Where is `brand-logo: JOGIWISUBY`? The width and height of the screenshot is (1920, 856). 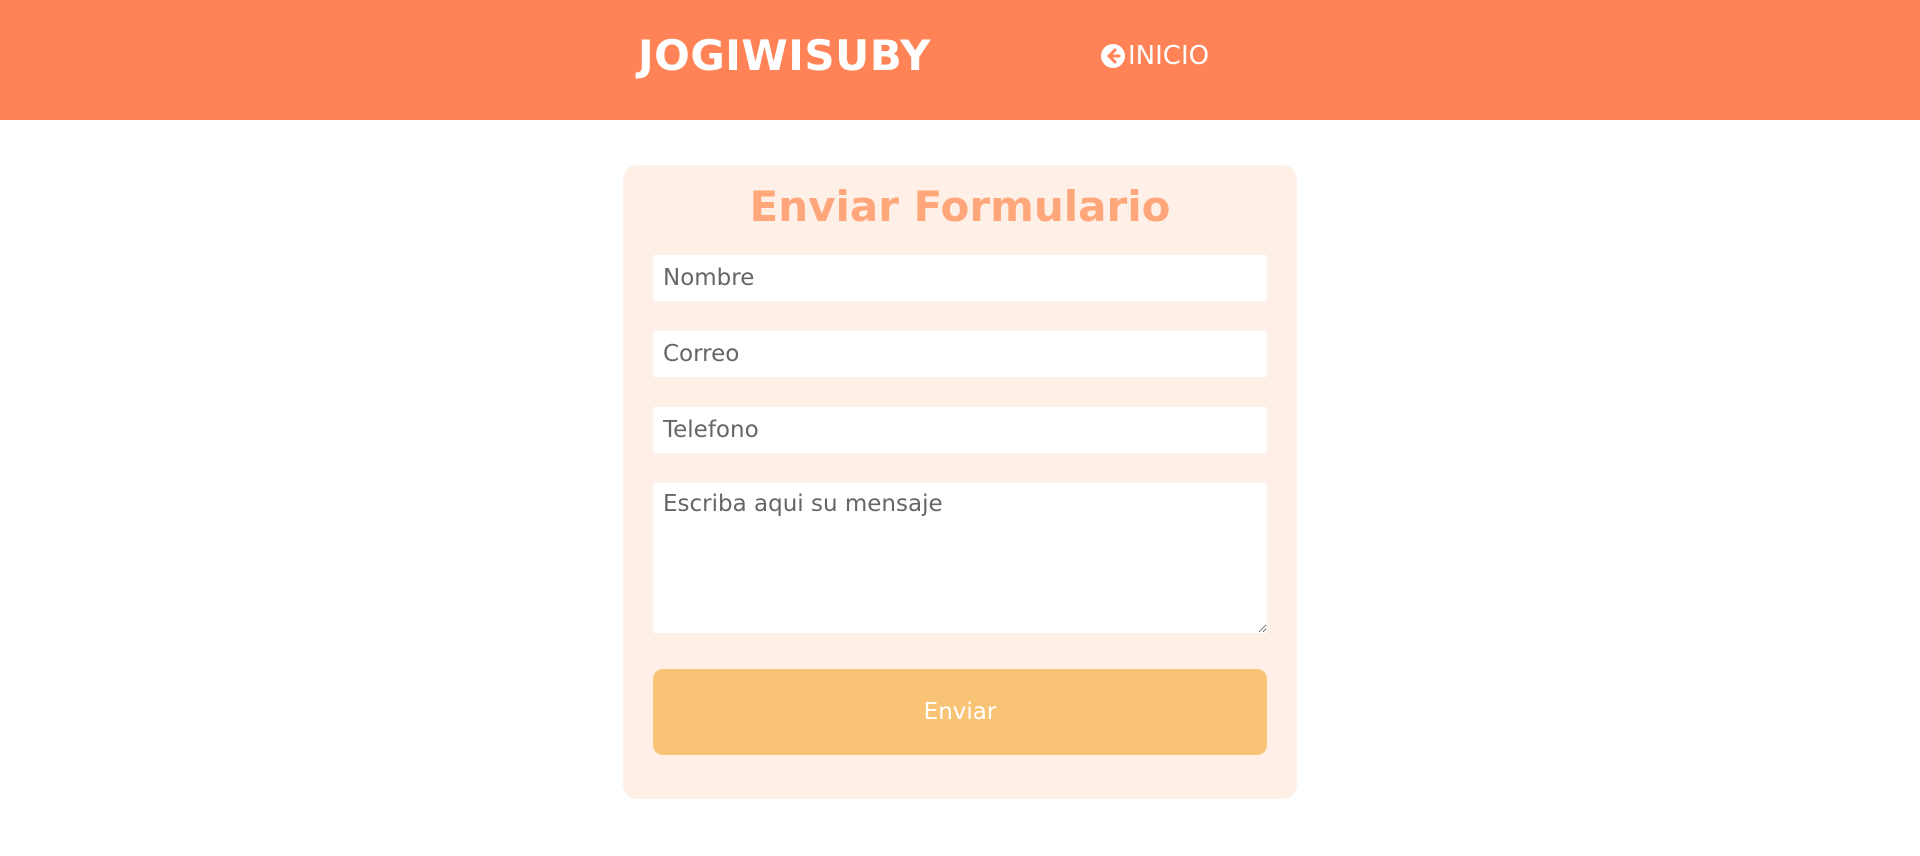
brand-logo: JOGIWISUBY is located at coordinates (784, 56).